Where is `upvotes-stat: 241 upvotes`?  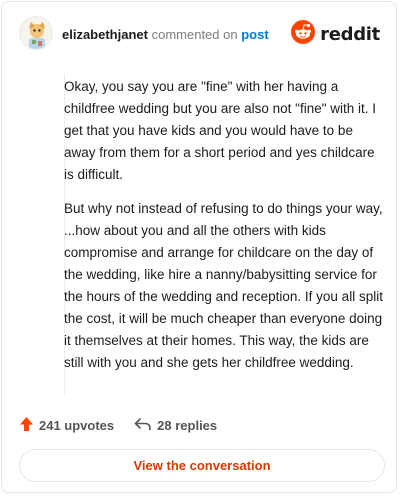
upvotes-stat: 241 upvotes is located at coordinates (66, 425).